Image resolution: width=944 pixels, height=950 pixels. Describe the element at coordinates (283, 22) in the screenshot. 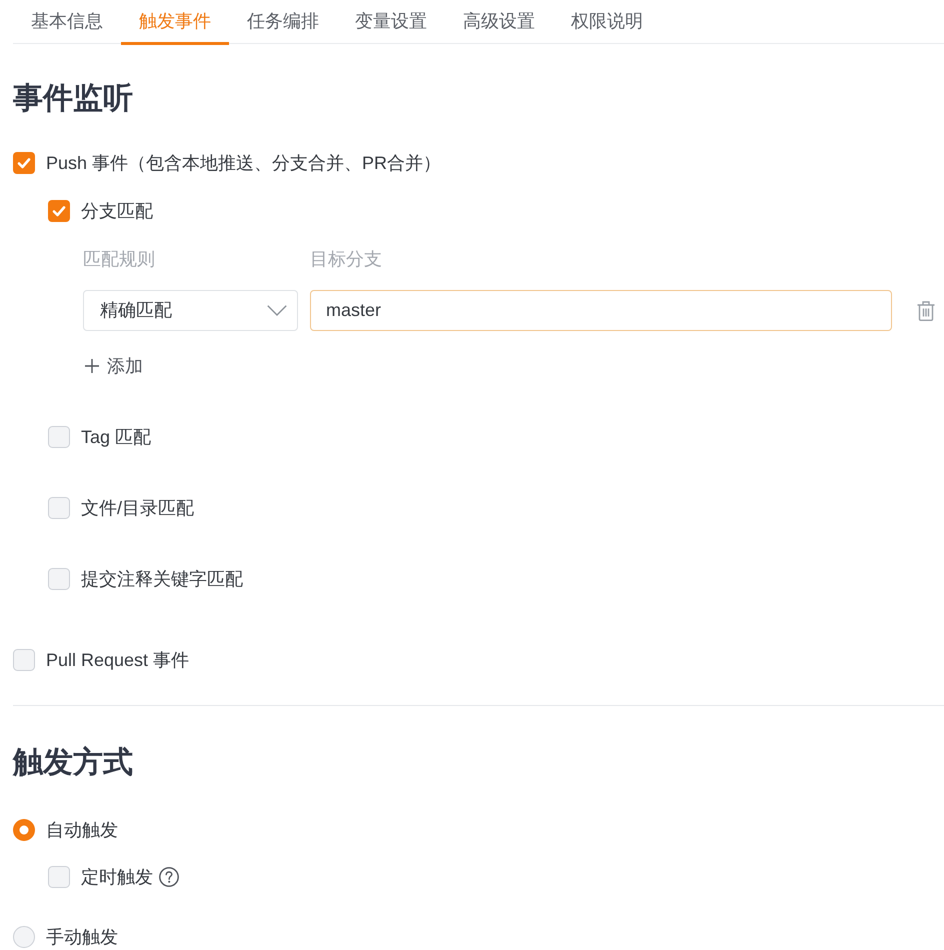

I see `tab: 任务编排` at that location.